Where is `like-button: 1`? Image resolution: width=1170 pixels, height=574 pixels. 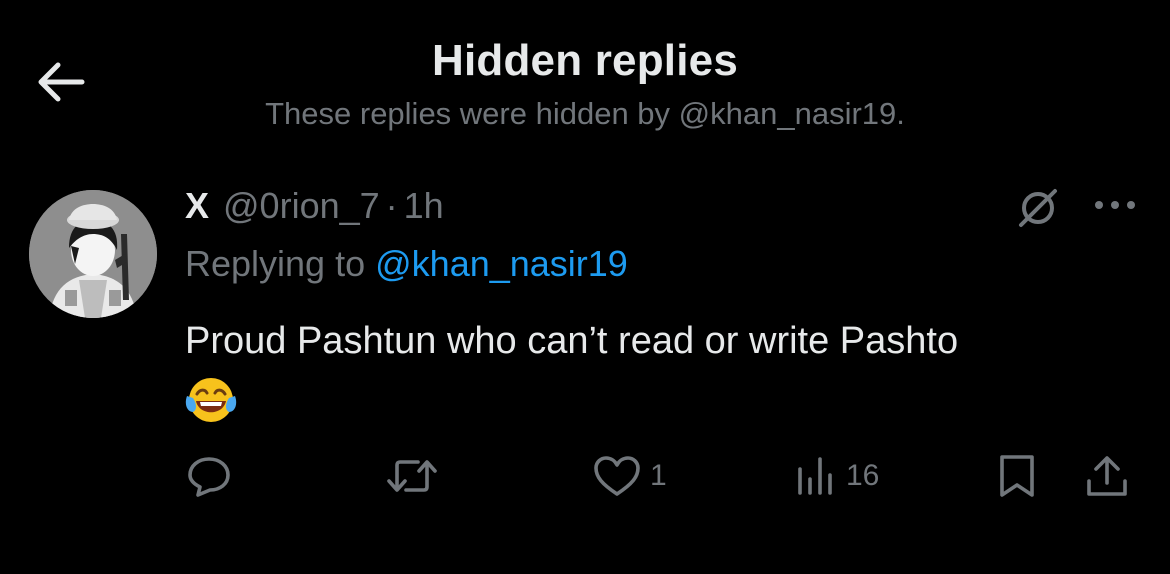
like-button: 1 is located at coordinates (629, 476).